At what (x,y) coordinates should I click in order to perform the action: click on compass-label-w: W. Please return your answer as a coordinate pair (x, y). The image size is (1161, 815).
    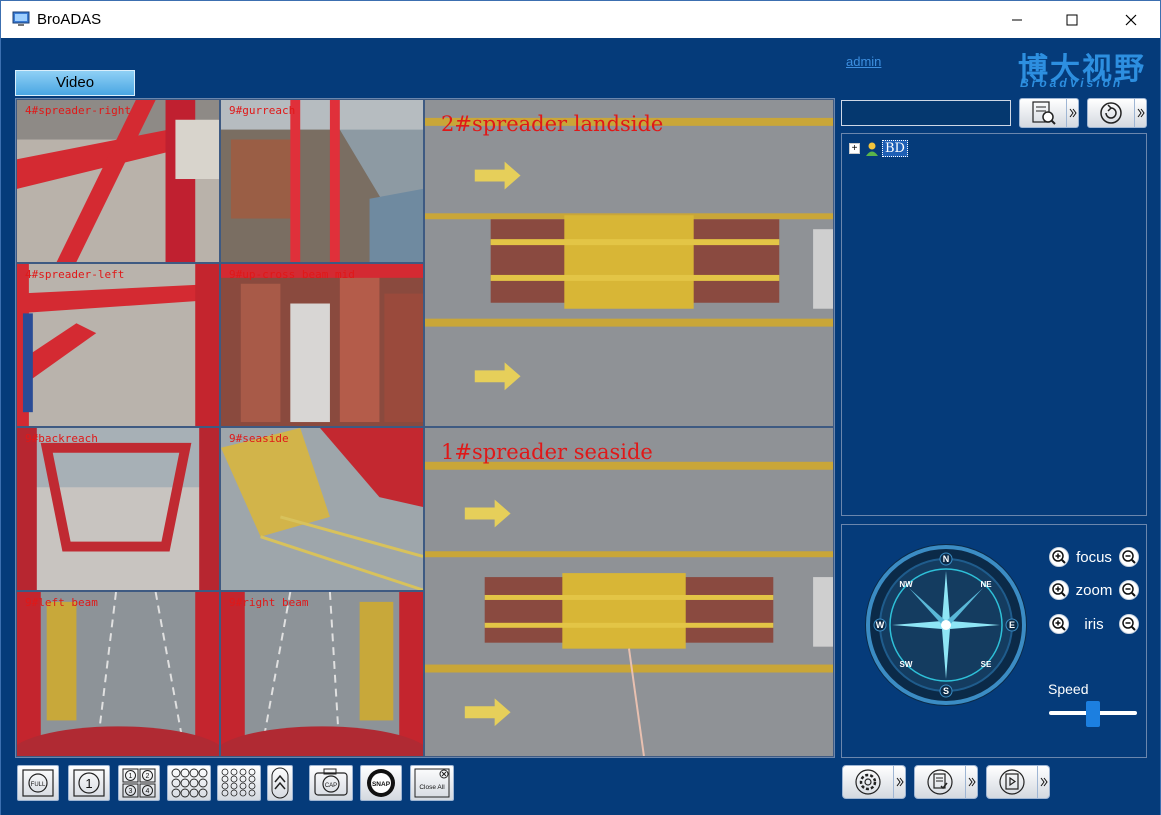
    Looking at the image, I should click on (880, 625).